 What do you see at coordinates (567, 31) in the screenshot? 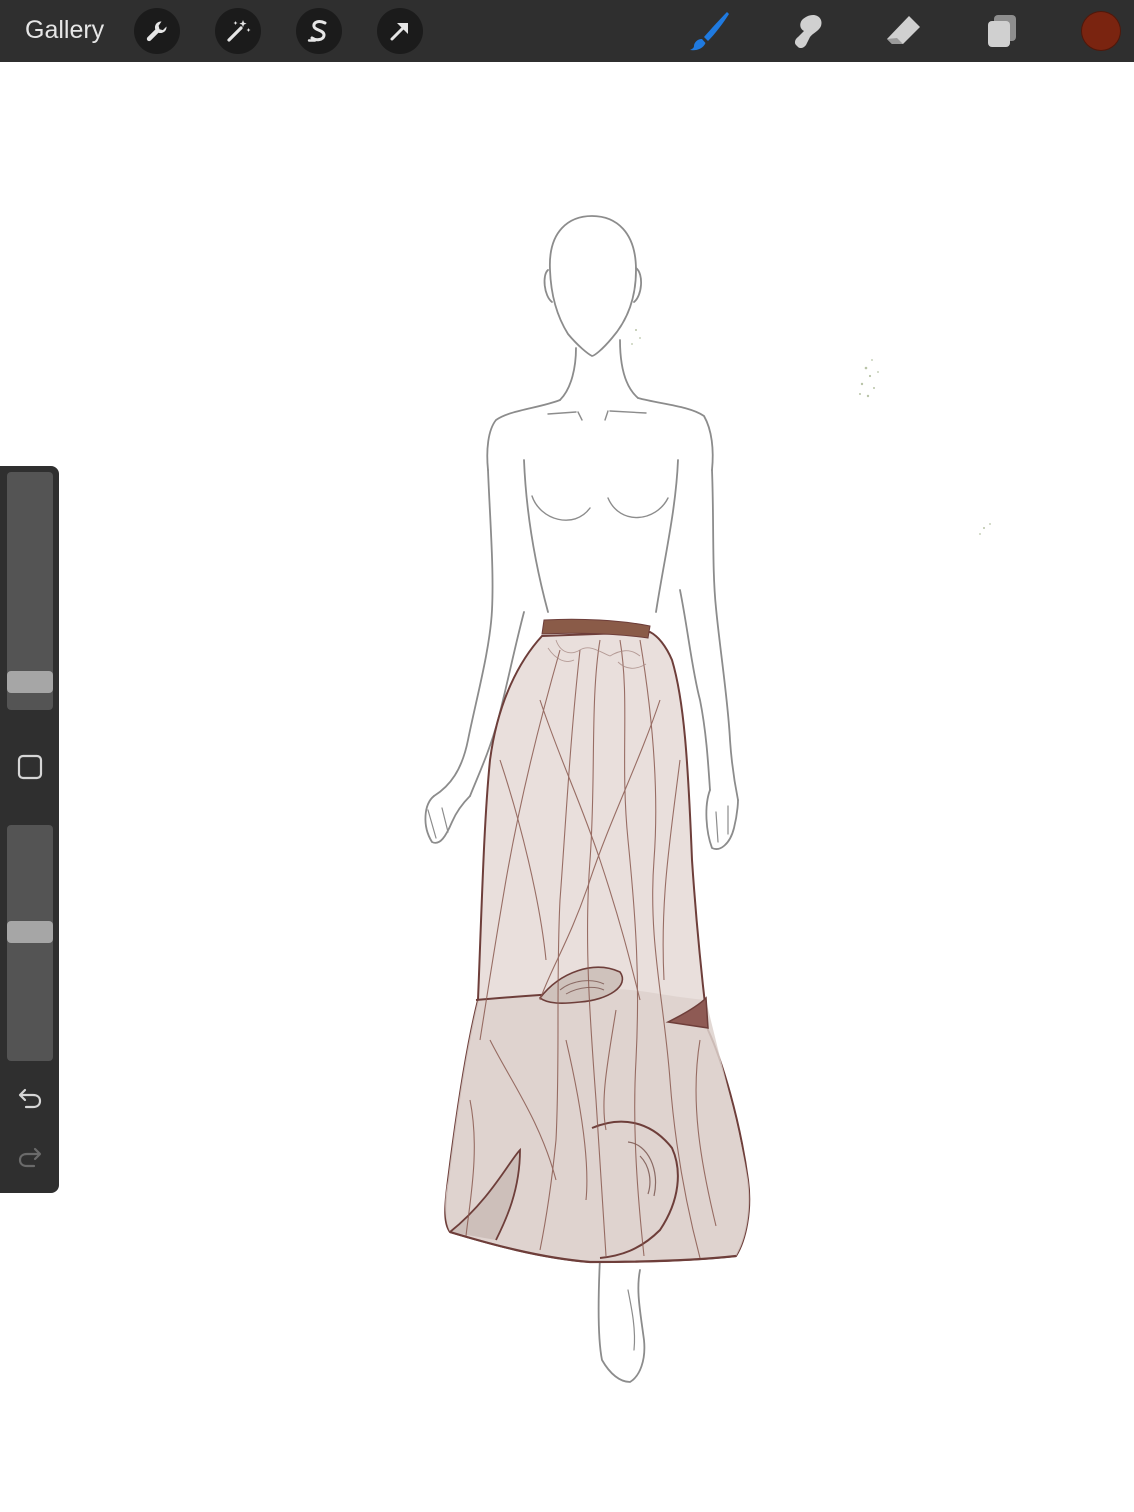
I see `top-toolbar: Gallery` at bounding box center [567, 31].